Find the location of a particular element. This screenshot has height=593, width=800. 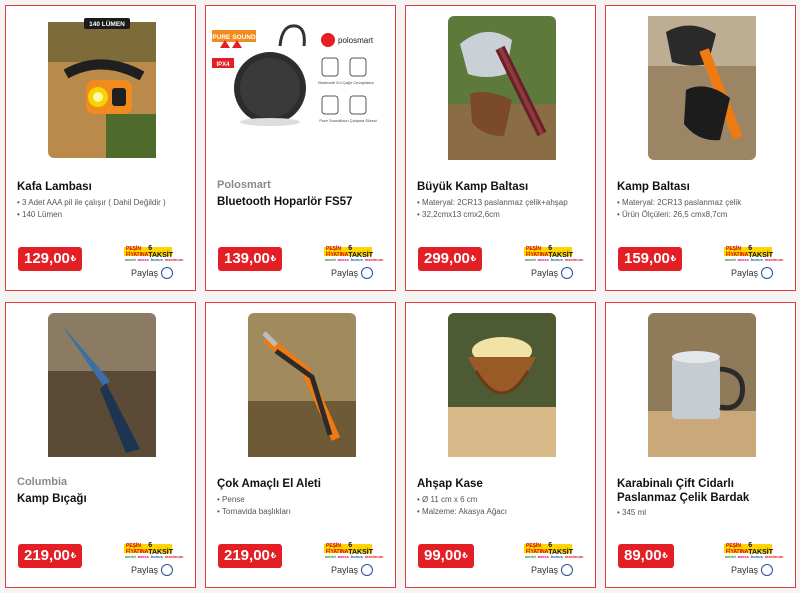

product-title: Kafa Lambası is located at coordinates (102, 187).